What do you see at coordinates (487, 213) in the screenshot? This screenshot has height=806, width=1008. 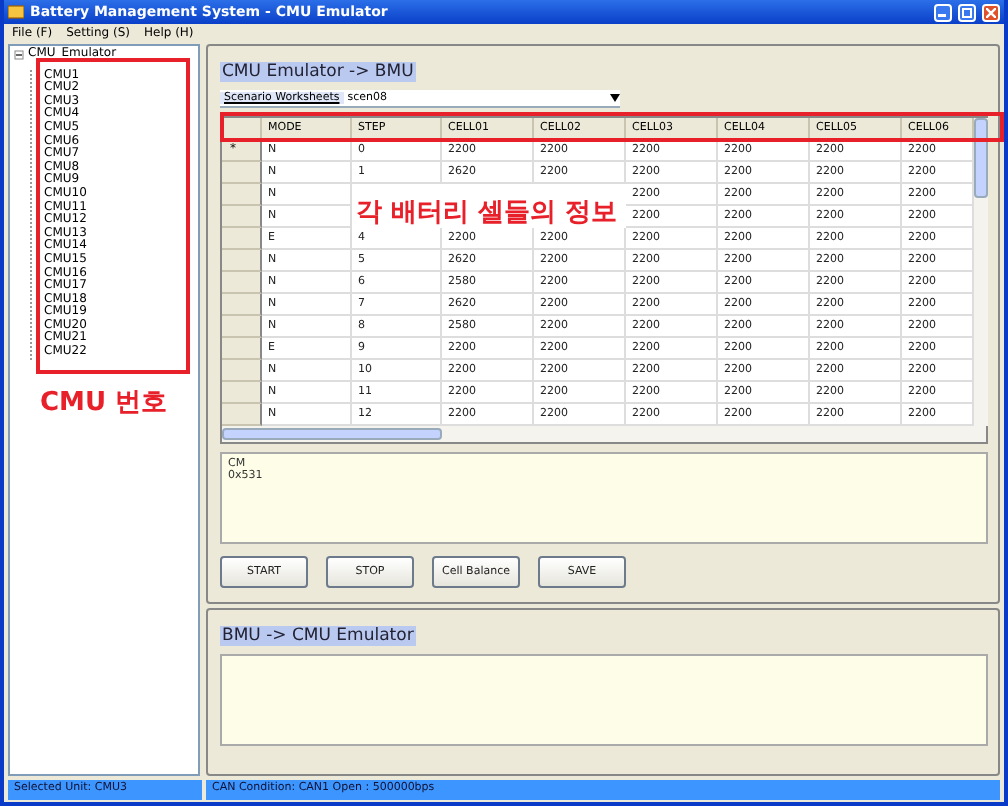 I see `annotation-label: 각 배터리 셀들의 정보` at bounding box center [487, 213].